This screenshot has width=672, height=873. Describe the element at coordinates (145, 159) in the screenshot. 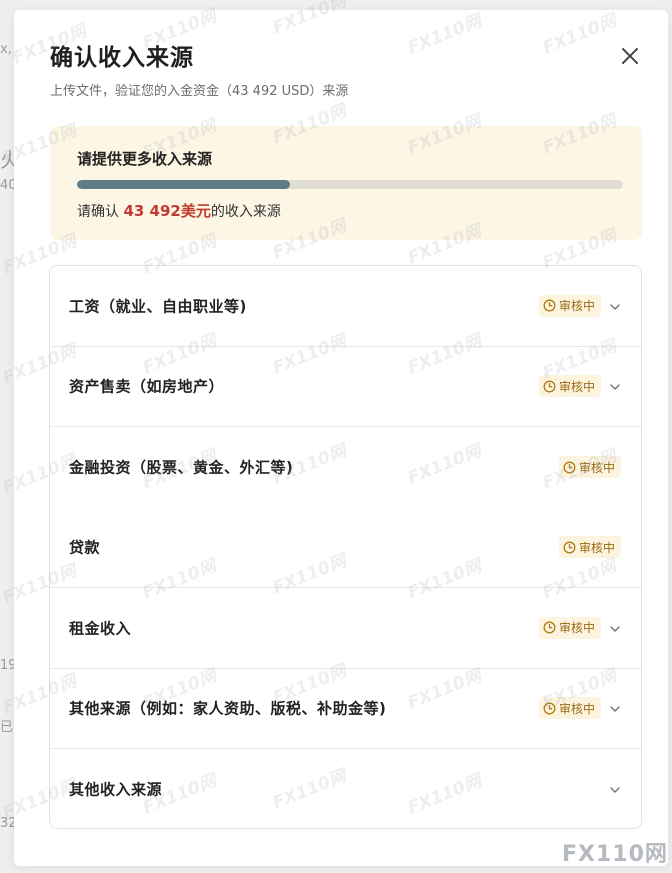

I see `notice-title: 请提供更多收入来源` at that location.